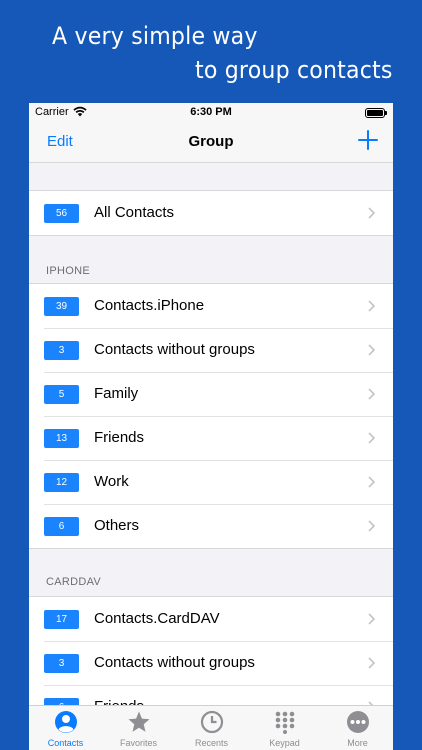  What do you see at coordinates (376, 113) in the screenshot?
I see `battery-icon` at bounding box center [376, 113].